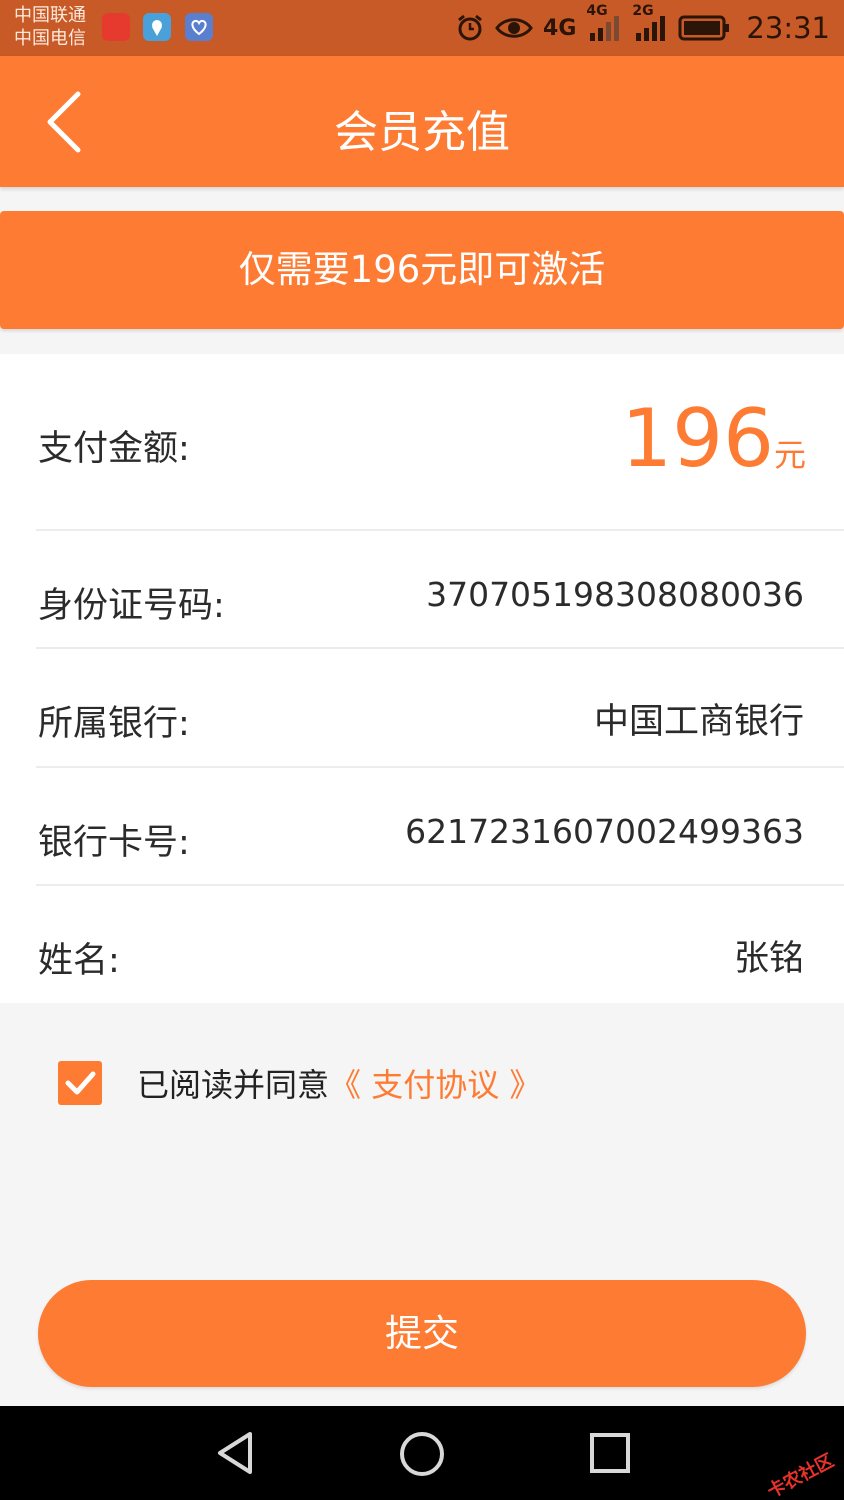 The image size is (844, 1500). Describe the element at coordinates (114, 843) in the screenshot. I see `card-number-label: 银行卡号:` at that location.